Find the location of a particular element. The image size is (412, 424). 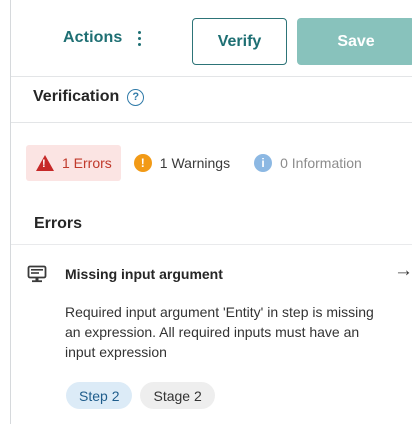

actions-menu-button: Actions is located at coordinates (103, 38).